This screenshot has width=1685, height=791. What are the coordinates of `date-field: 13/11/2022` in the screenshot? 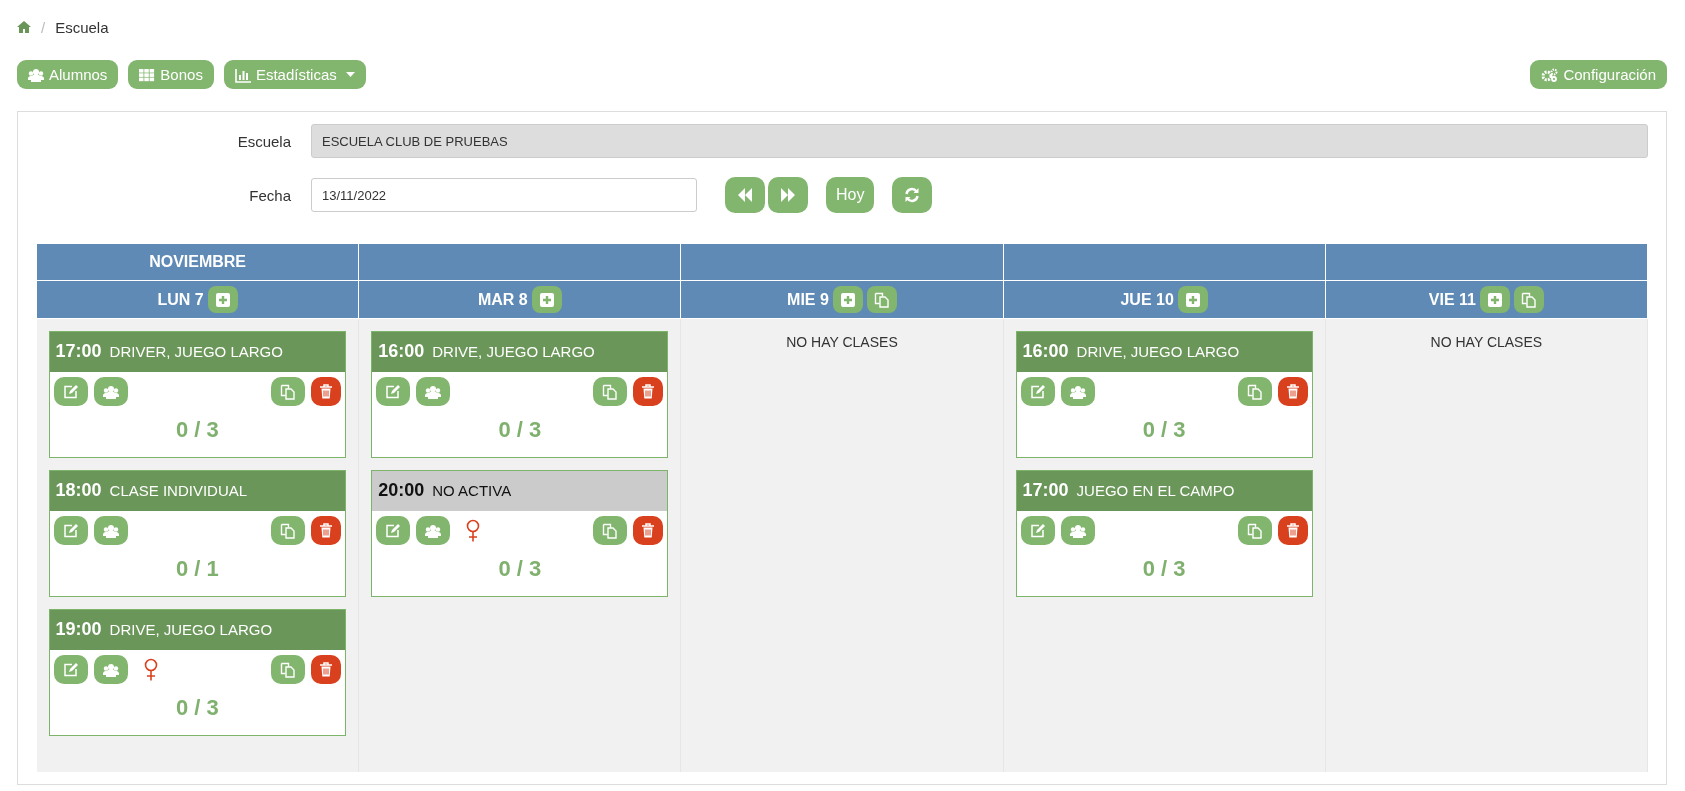 It's located at (504, 195).